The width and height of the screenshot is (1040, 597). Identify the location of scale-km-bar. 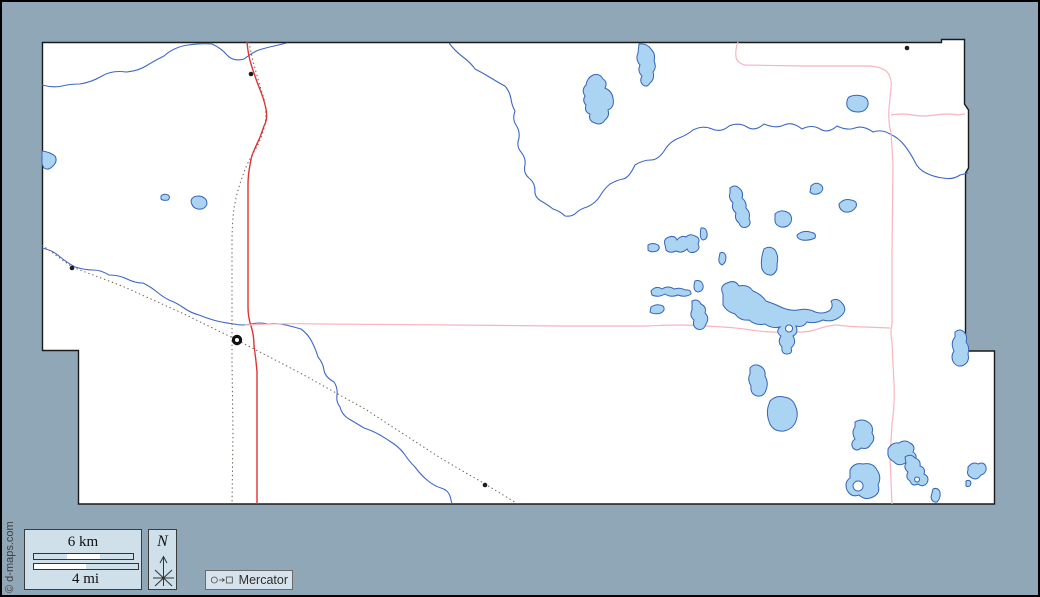
(83, 556).